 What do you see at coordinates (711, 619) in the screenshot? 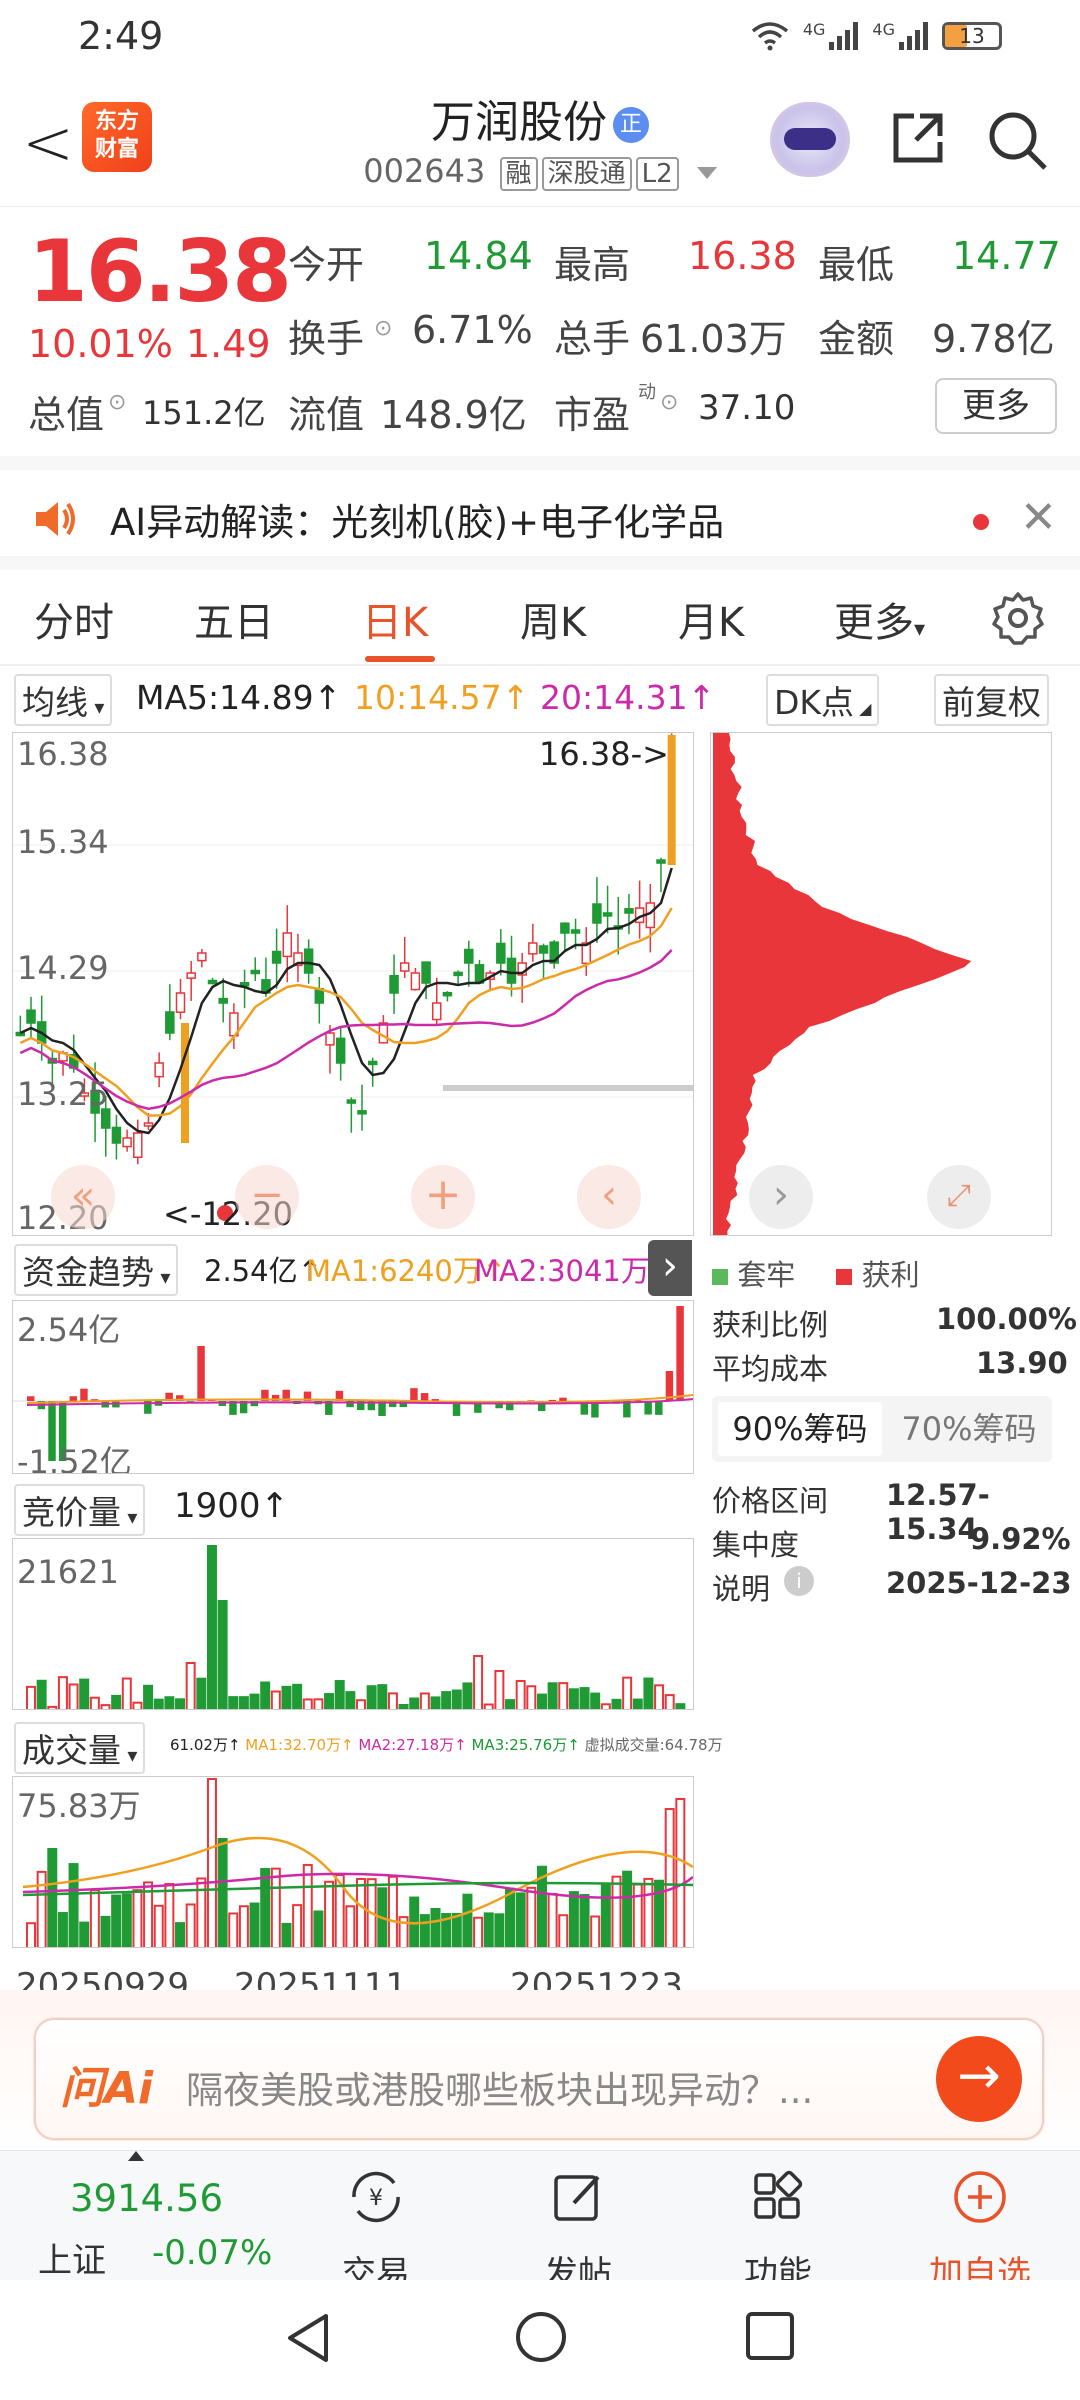
I see `tab-monthly-k: 月K` at bounding box center [711, 619].